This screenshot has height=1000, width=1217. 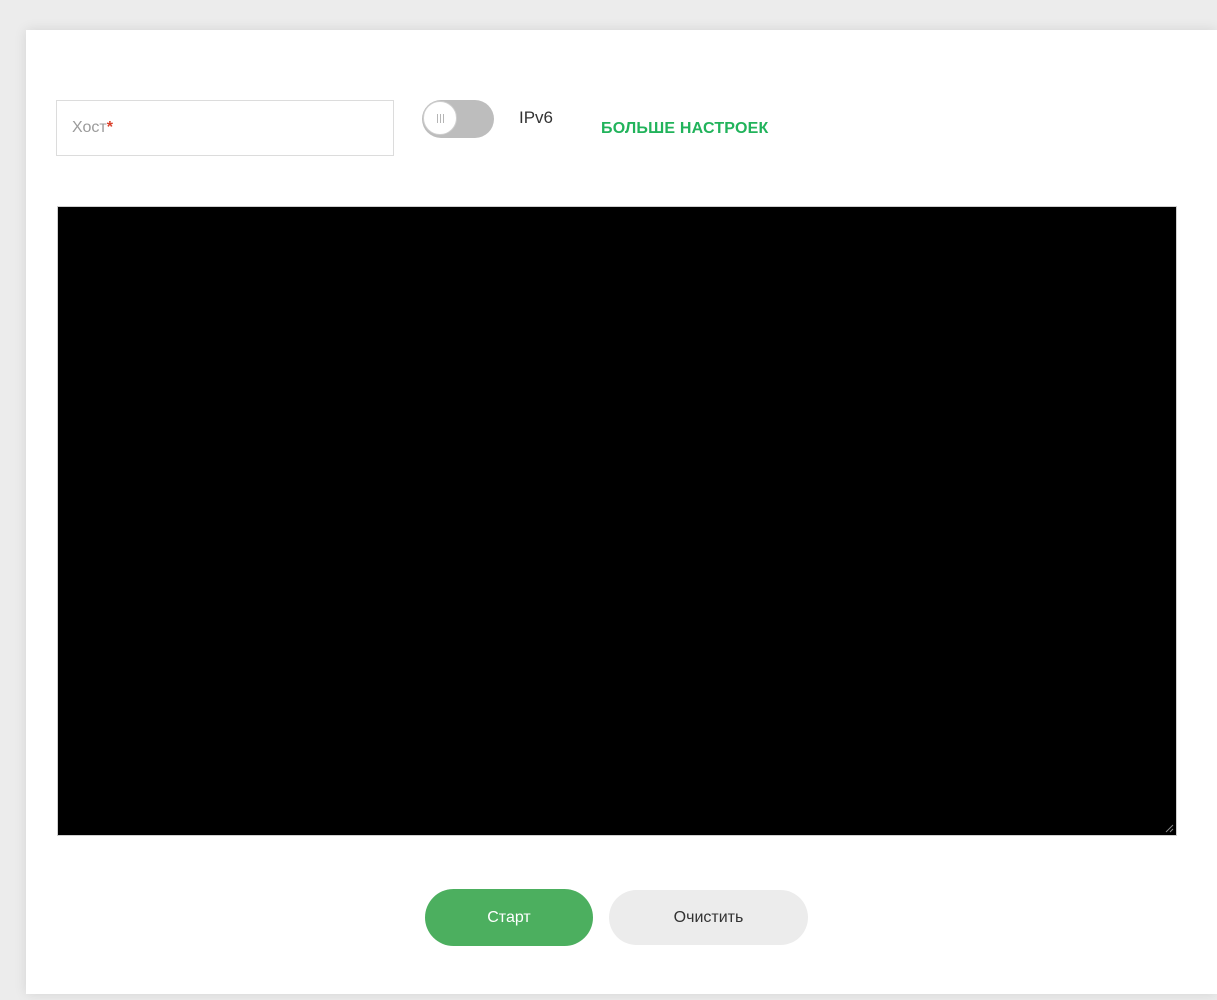 What do you see at coordinates (1169, 828) in the screenshot?
I see `resize-grip-icon` at bounding box center [1169, 828].